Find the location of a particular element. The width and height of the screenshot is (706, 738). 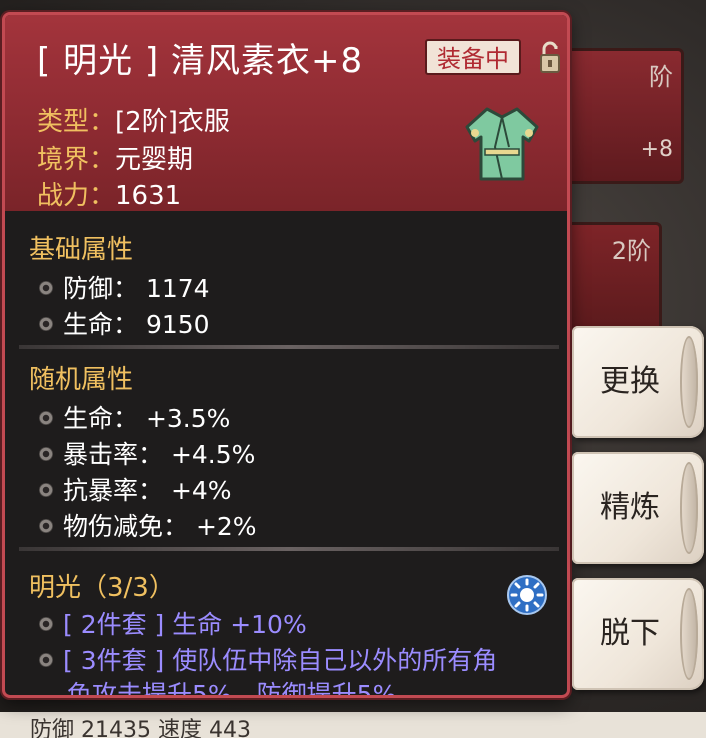

type-value: [2阶]衣服 is located at coordinates (172, 122).